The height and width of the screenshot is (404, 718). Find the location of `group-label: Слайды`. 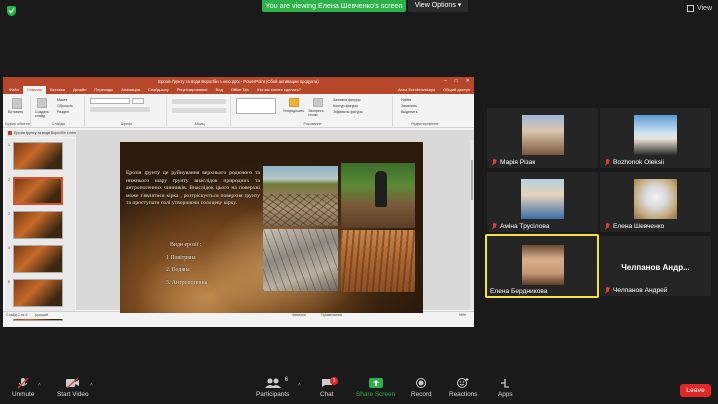

group-label: Слайды is located at coordinates (58, 124).